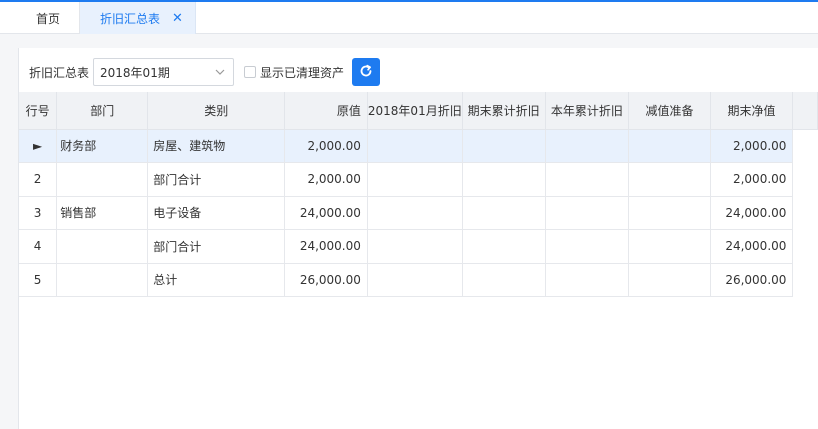 Image resolution: width=818 pixels, height=429 pixels. I want to click on show-cleared-assets-label: 显示已清理资产, so click(302, 72).